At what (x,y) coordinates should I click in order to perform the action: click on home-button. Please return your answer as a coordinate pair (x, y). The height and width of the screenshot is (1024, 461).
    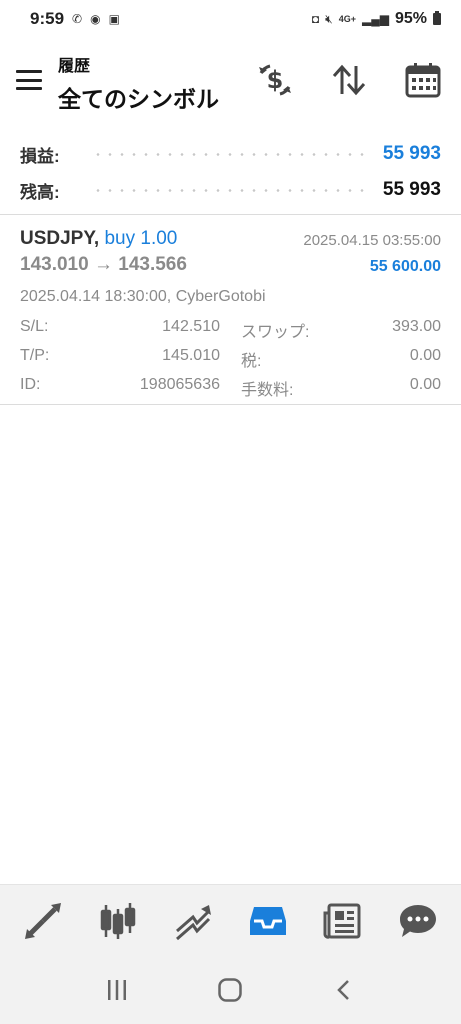
    Looking at the image, I should click on (230, 990).